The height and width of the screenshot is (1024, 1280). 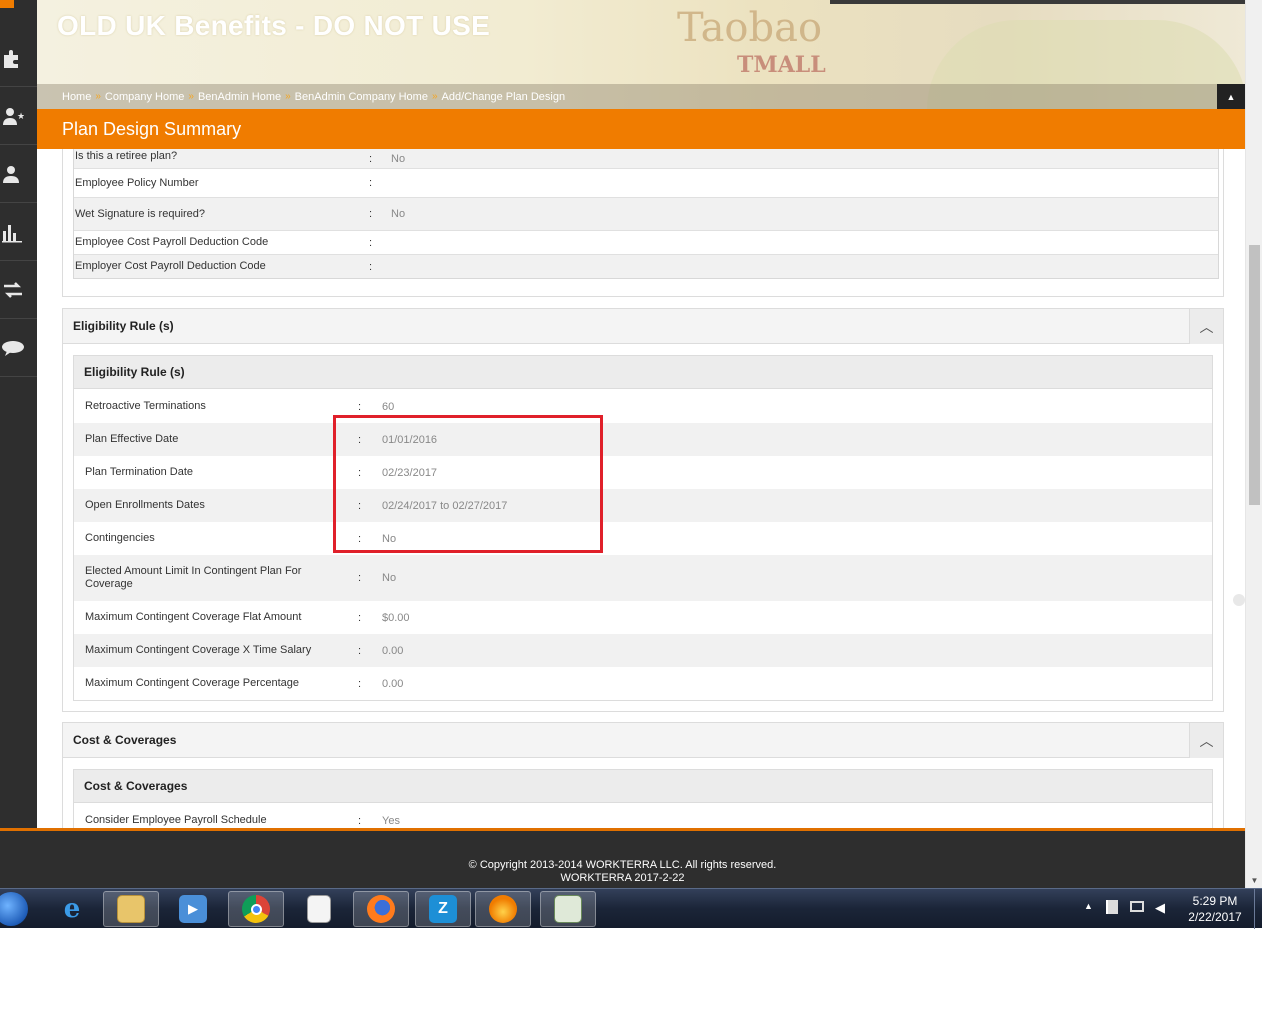 What do you see at coordinates (7, 4) in the screenshot?
I see `sidebar-accent` at bounding box center [7, 4].